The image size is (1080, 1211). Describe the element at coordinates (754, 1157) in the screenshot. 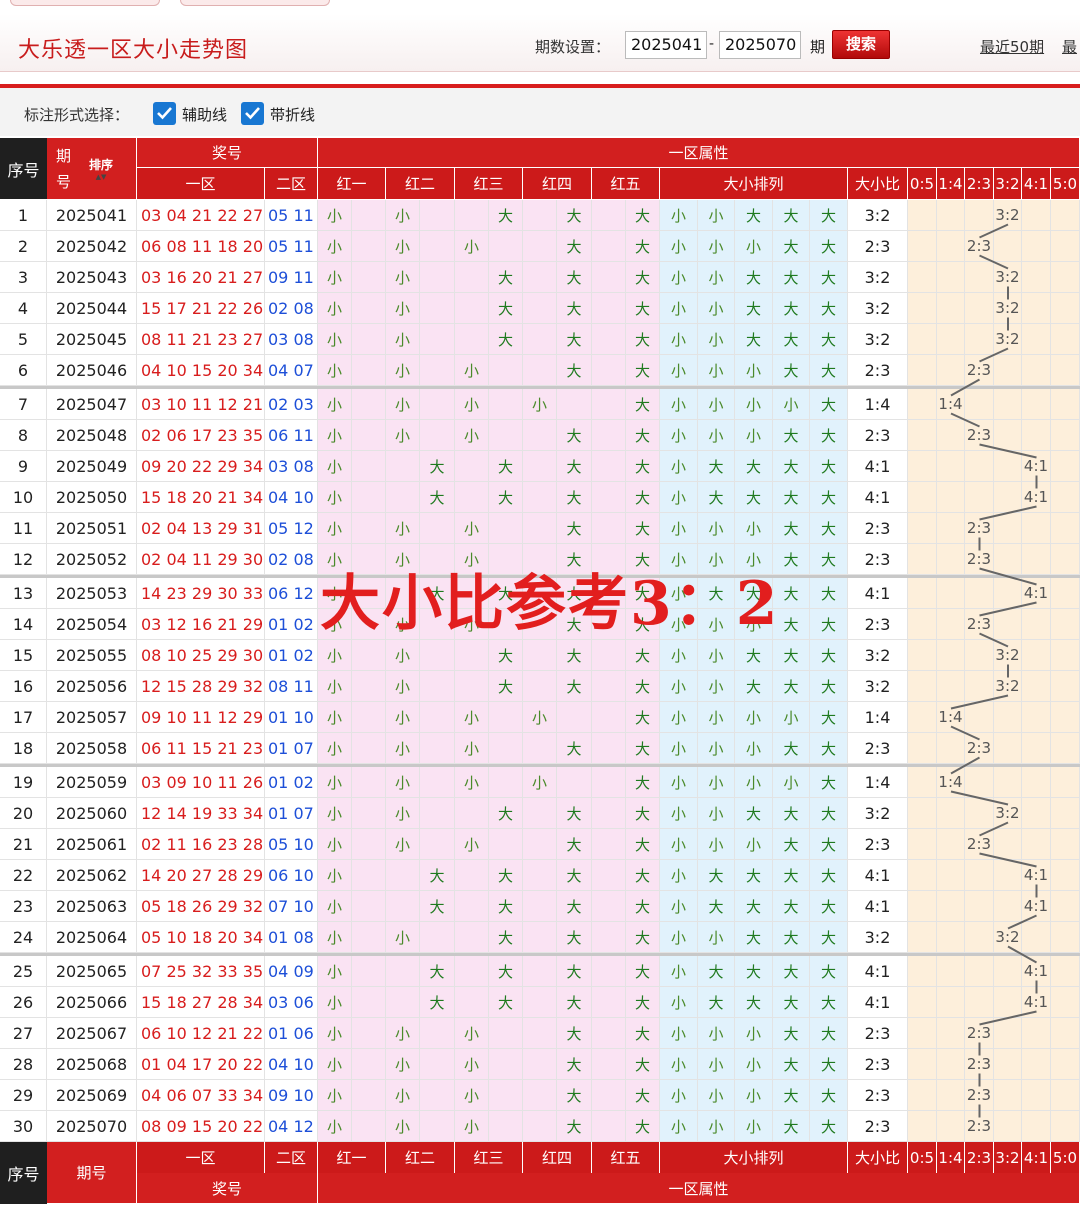

I see `footer-size-order-header: 大小排列` at that location.